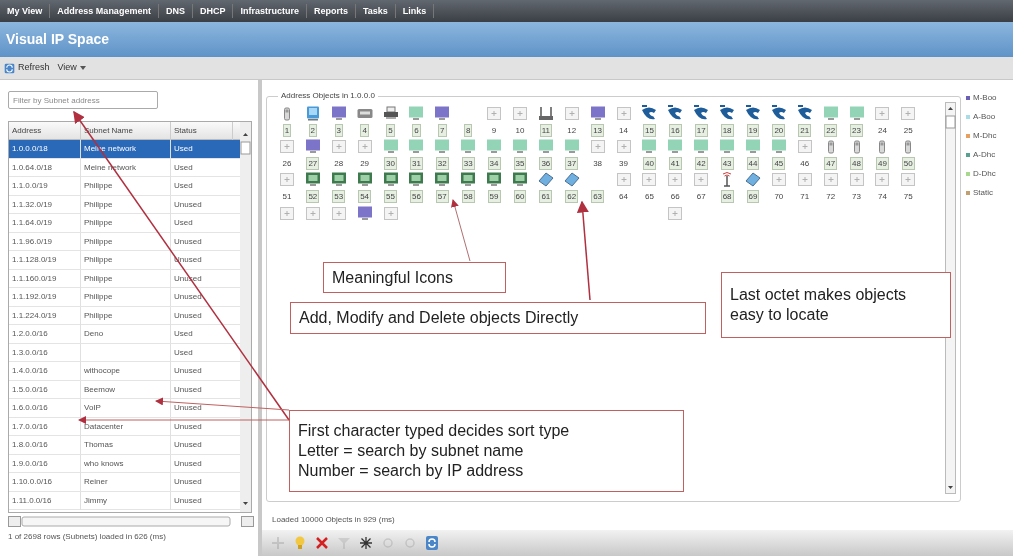  Describe the element at coordinates (366, 543) in the screenshot. I see `asterisk-icon` at that location.